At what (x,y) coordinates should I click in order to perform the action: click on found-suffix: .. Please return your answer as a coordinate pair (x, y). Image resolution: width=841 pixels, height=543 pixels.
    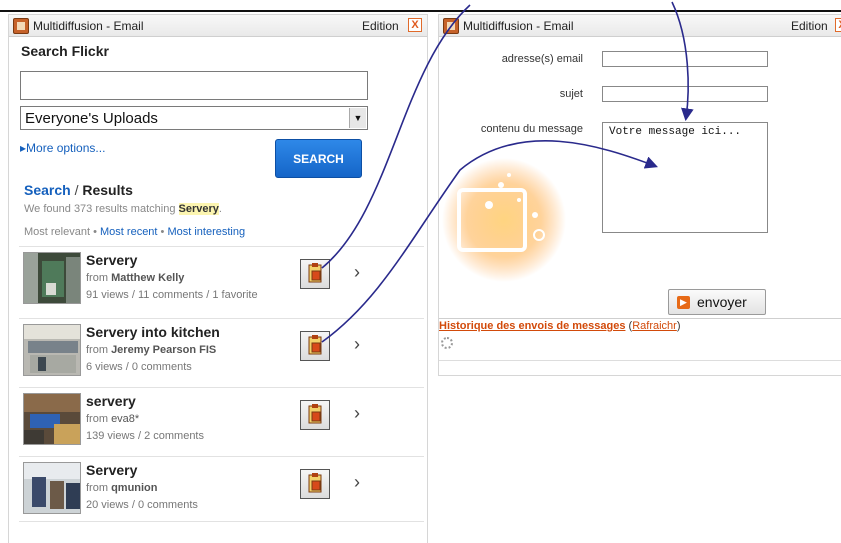
    Looking at the image, I should click on (220, 209).